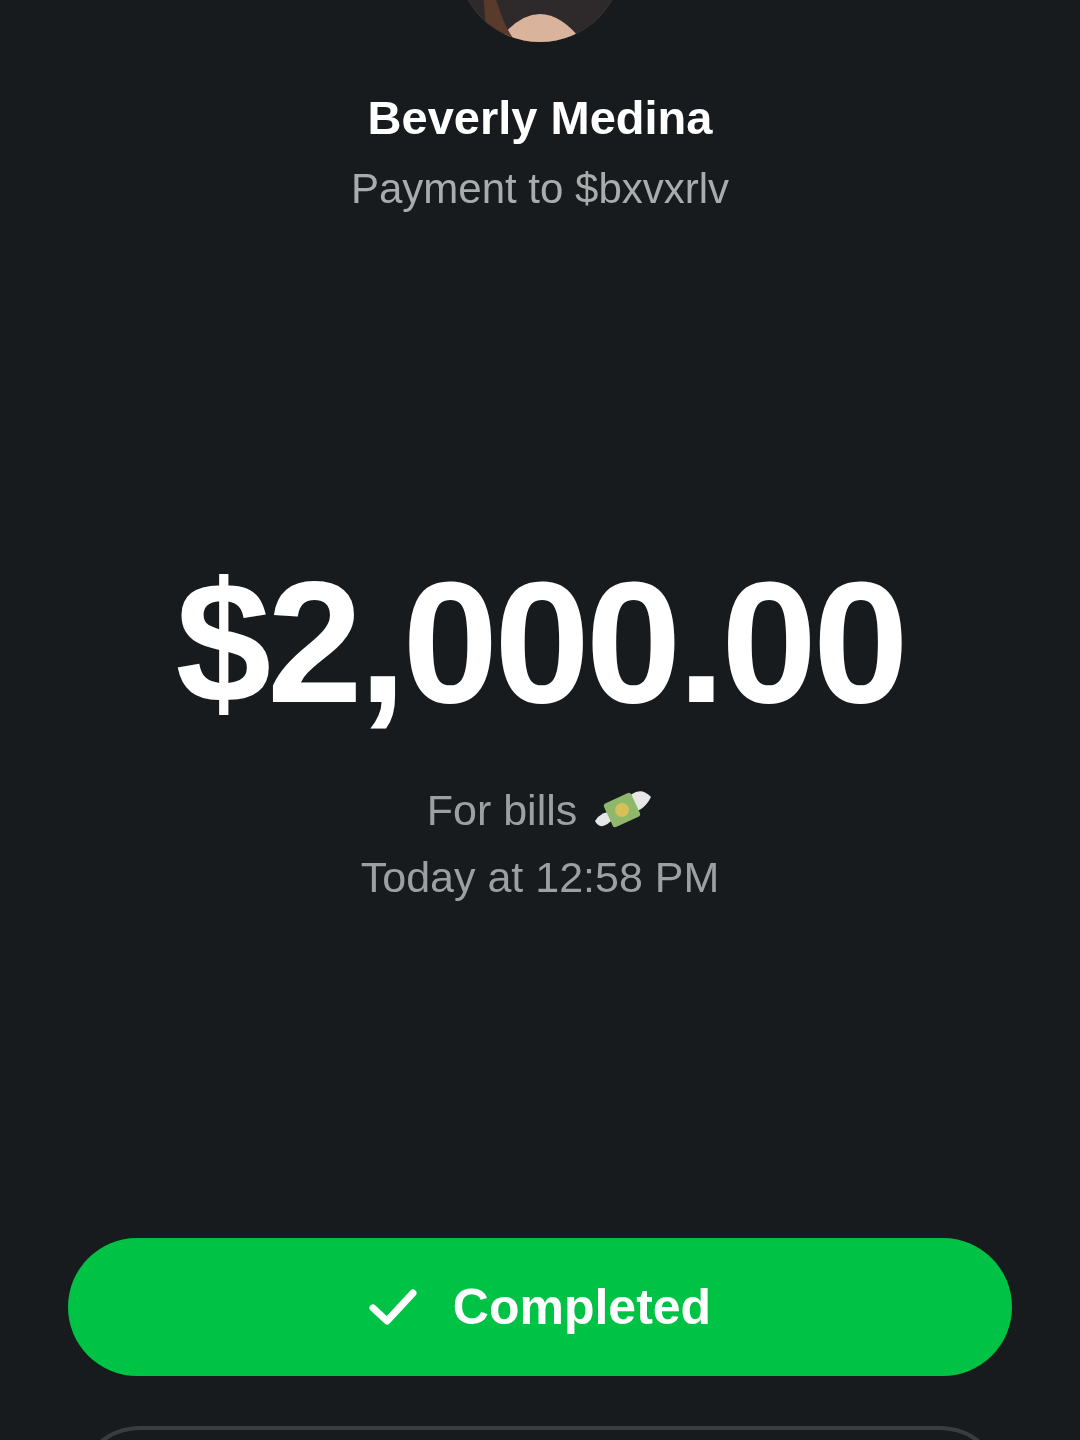 The image size is (1080, 1440). What do you see at coordinates (540, 877) in the screenshot?
I see `payment-time: Today at 12:58 PM` at bounding box center [540, 877].